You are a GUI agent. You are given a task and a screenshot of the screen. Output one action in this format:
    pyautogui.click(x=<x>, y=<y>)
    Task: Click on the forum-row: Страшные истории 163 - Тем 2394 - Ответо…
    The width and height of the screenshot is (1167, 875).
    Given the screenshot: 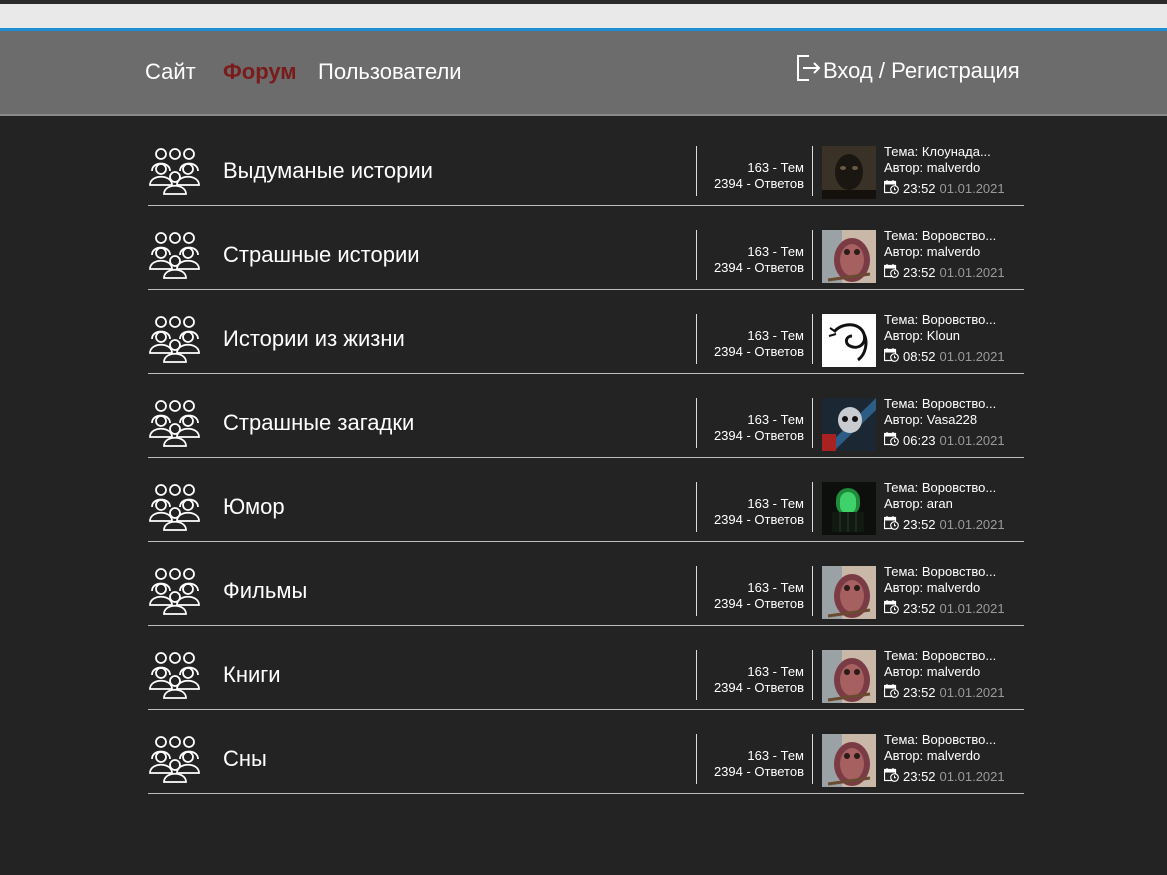 What is the action you would take?
    pyautogui.click(x=586, y=248)
    